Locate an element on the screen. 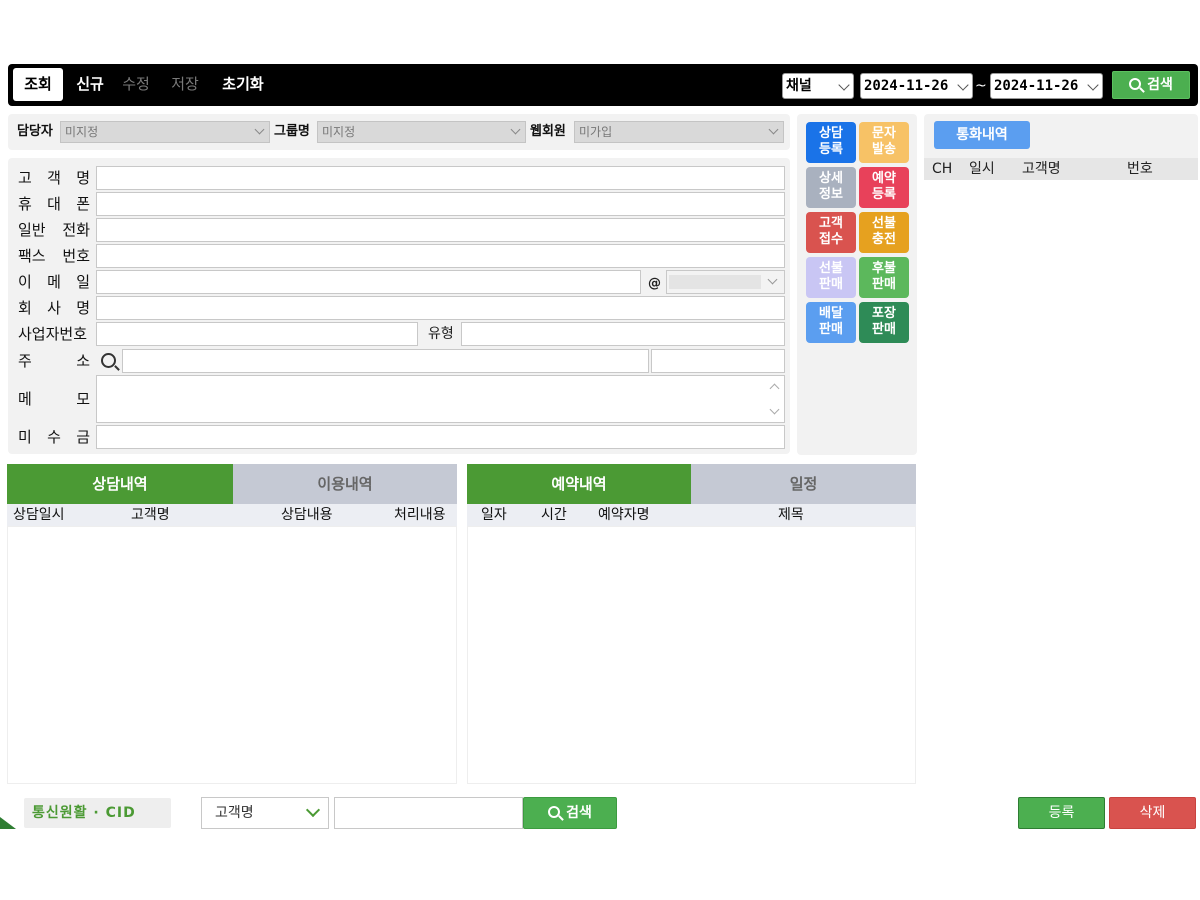 The width and height of the screenshot is (1200, 900). sms-send-label-line2: 발송 is located at coordinates (884, 149).